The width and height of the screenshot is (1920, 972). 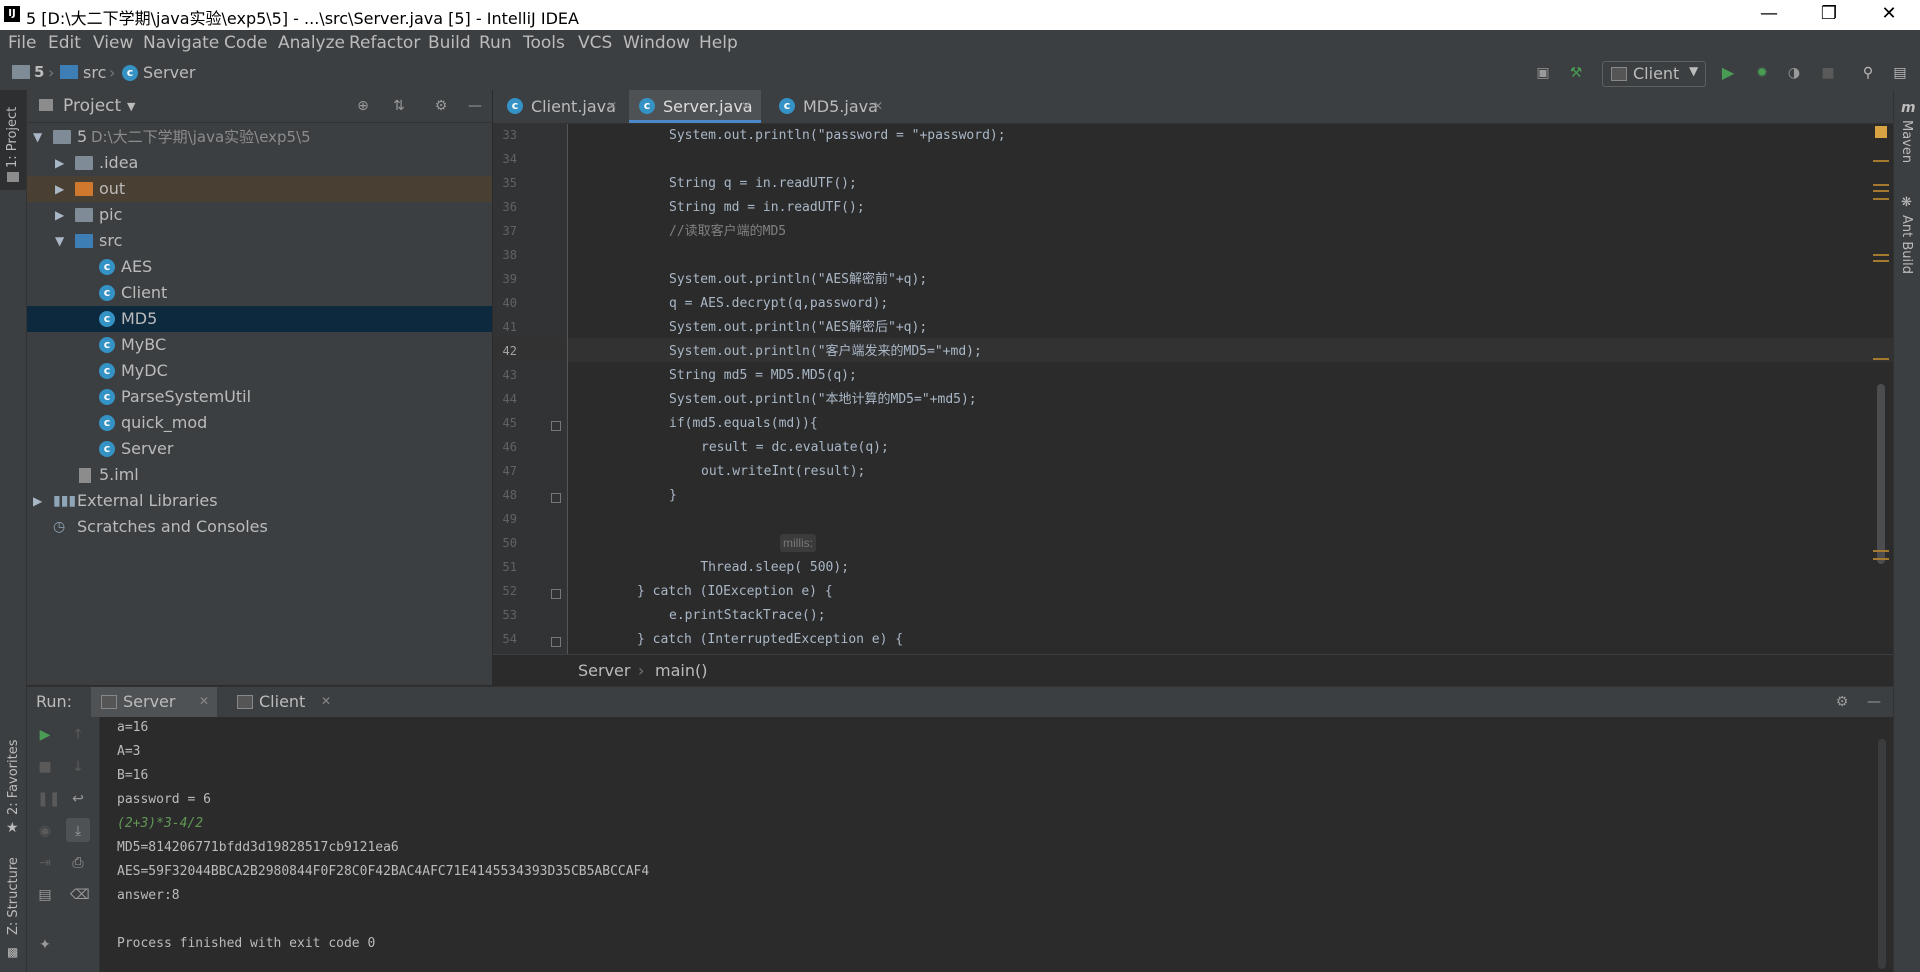 I want to click on debug-bug-icon: ✹, so click(x=1762, y=73).